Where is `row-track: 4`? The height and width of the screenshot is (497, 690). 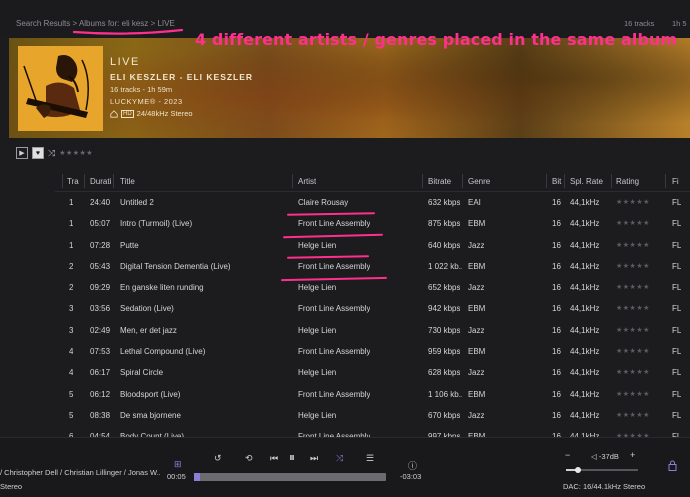 row-track: 4 is located at coordinates (71, 352).